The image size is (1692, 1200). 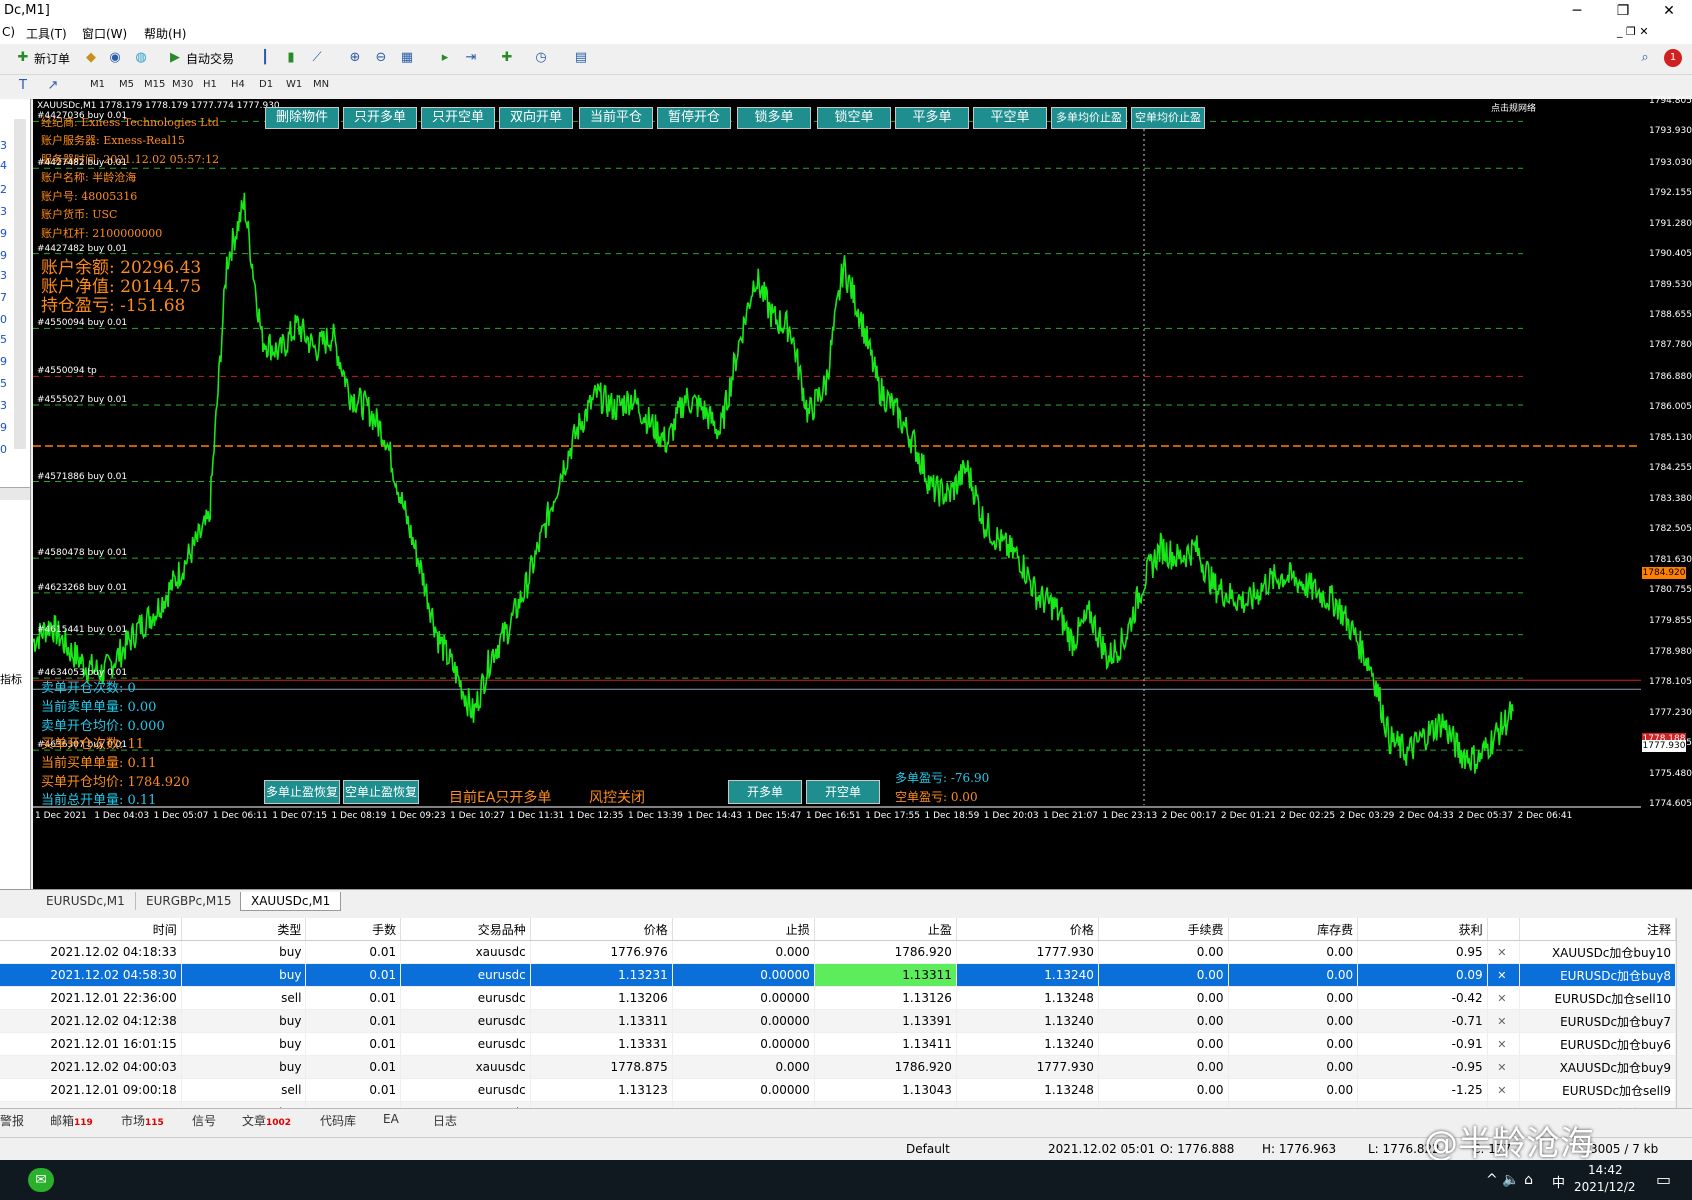 What do you see at coordinates (265, 58) in the screenshot?
I see `bar-chart-icon: ┃` at bounding box center [265, 58].